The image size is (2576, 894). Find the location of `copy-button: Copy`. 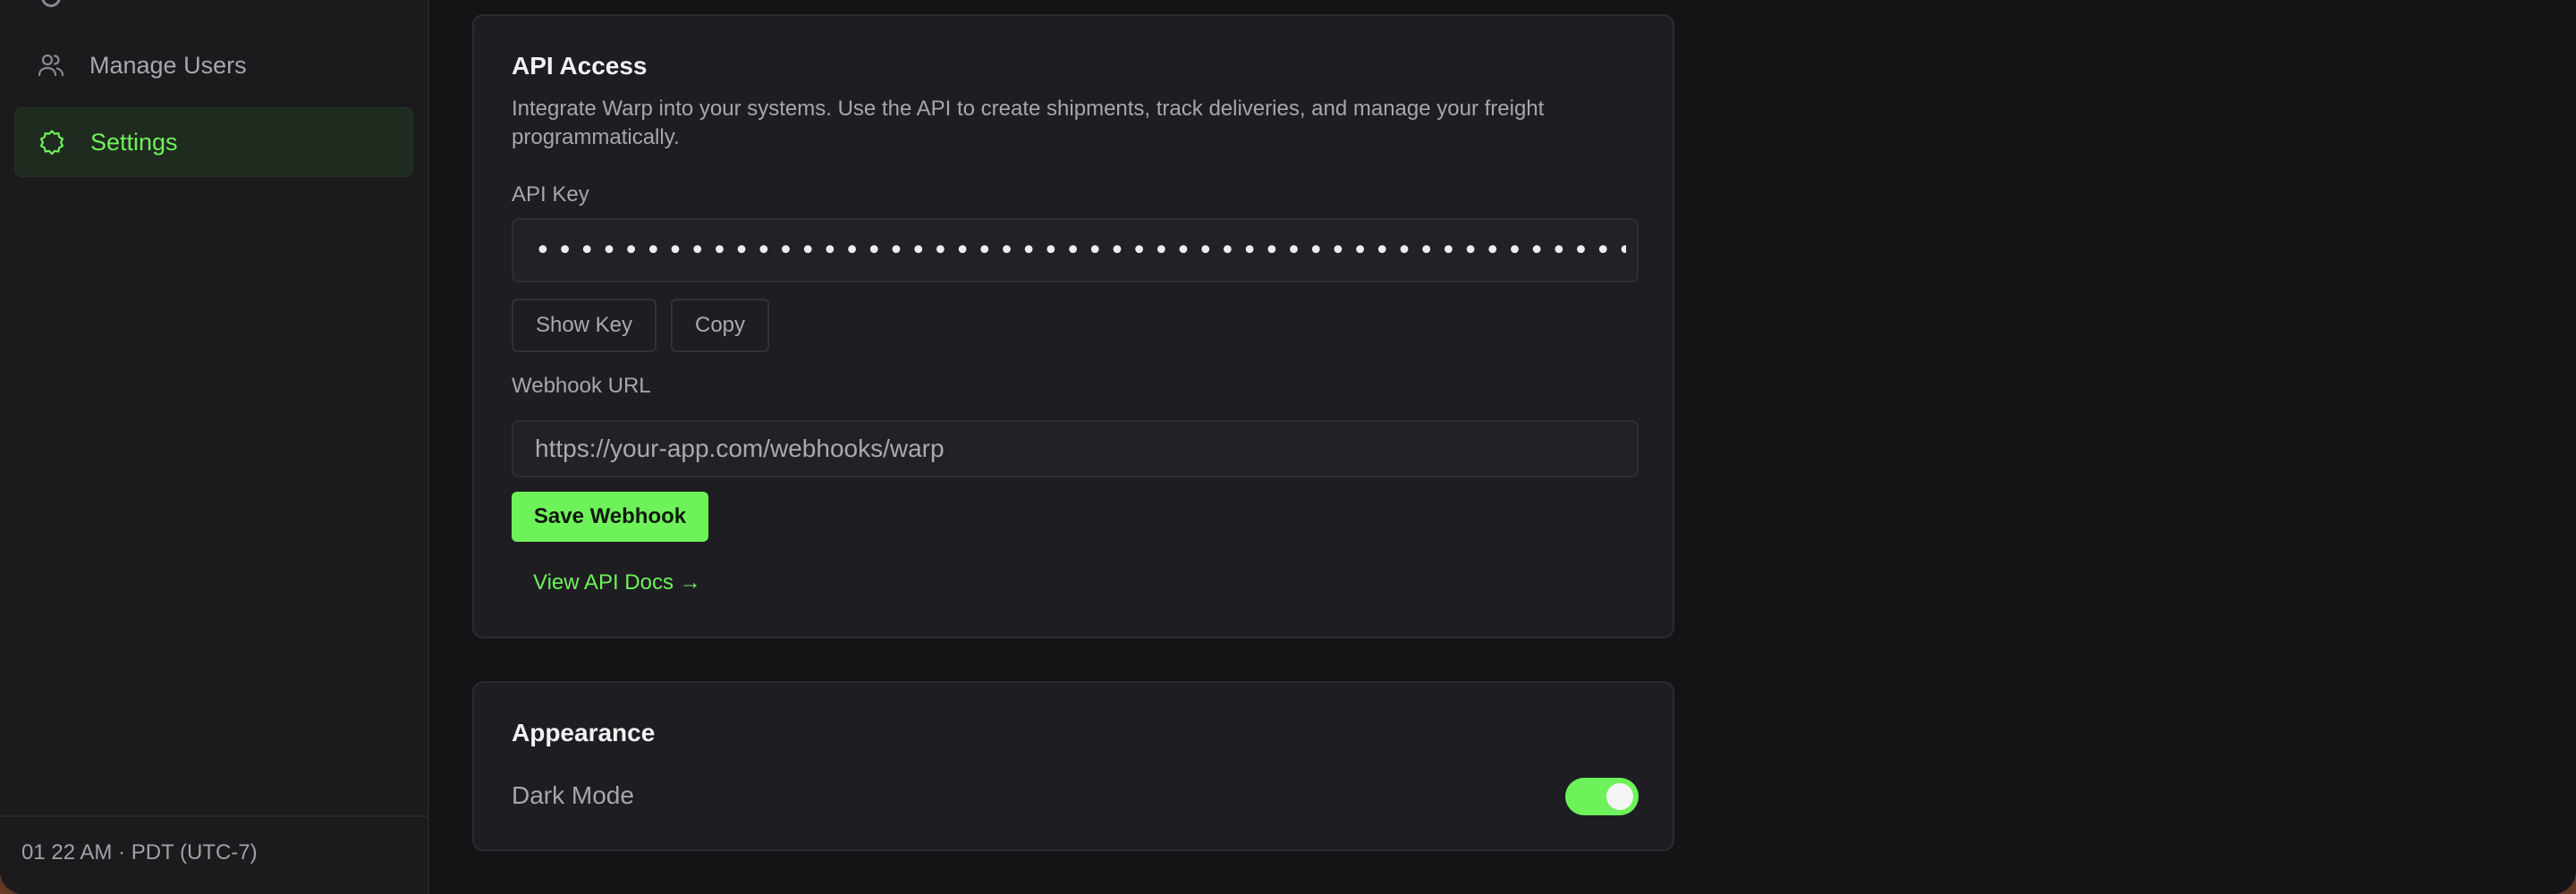

copy-button: Copy is located at coordinates (720, 325).